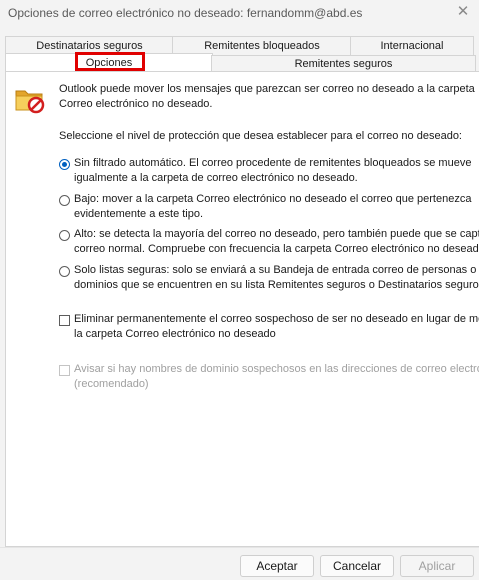 The width and height of the screenshot is (479, 580). I want to click on radio-low-label-cont: evidentemente a este tipo., so click(139, 214).